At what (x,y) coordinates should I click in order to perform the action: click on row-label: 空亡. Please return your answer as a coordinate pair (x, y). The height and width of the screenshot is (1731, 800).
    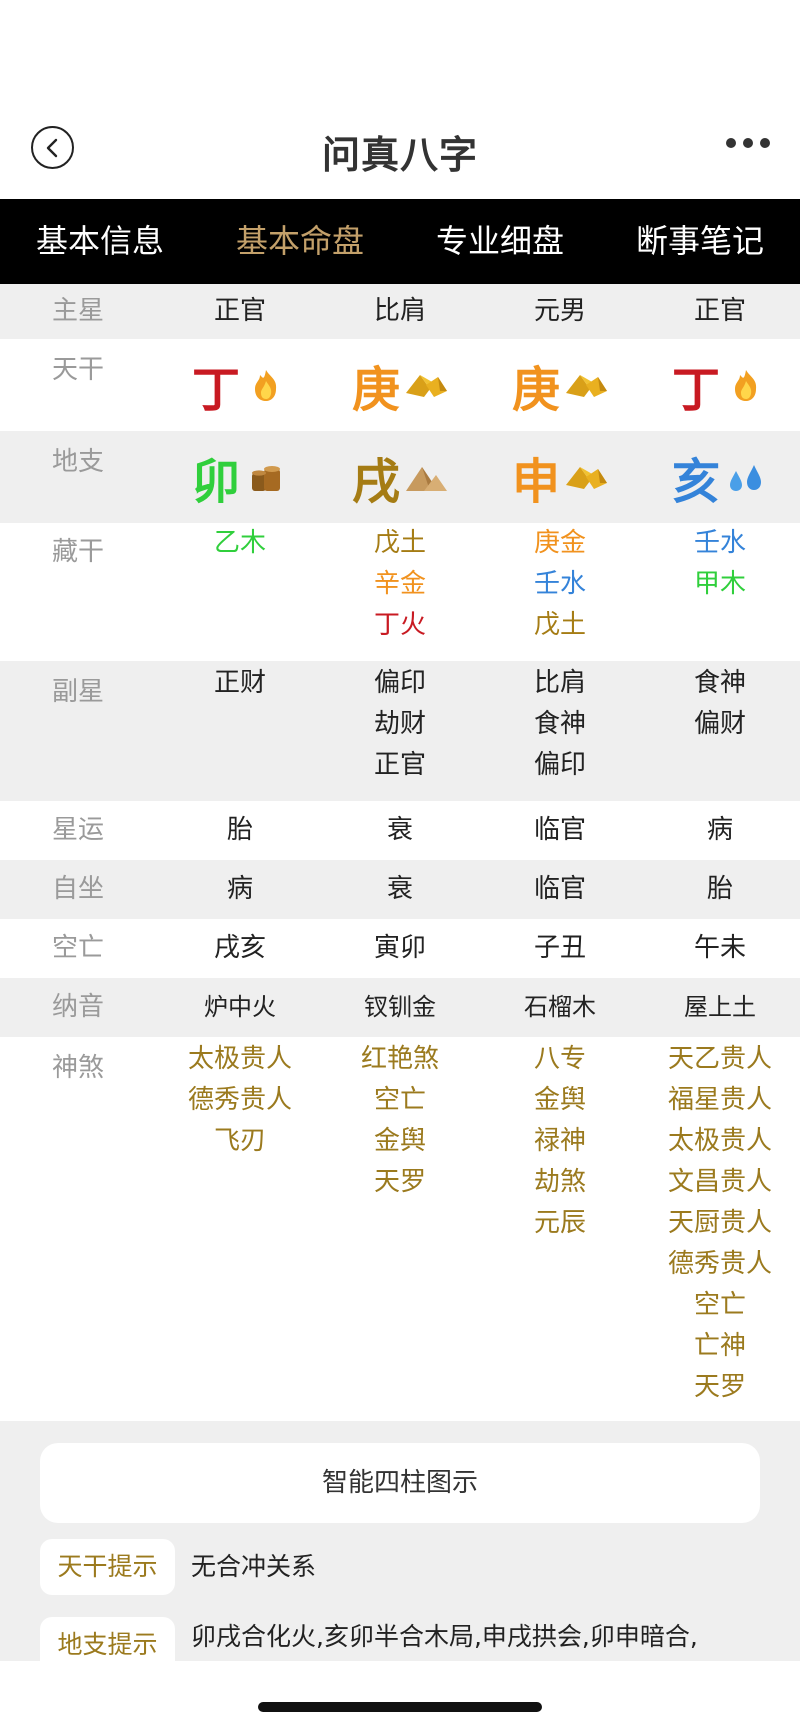
    Looking at the image, I should click on (78, 948).